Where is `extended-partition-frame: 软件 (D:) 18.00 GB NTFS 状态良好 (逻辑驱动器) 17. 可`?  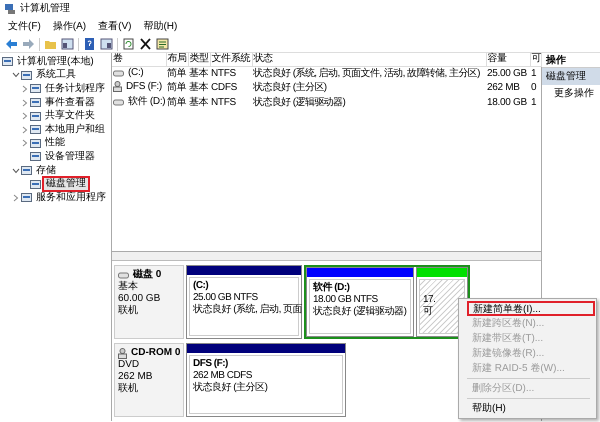
extended-partition-frame: 软件 (D:) 18.00 GB NTFS 状态良好 (逻辑驱动器) 17. 可 is located at coordinates (387, 302).